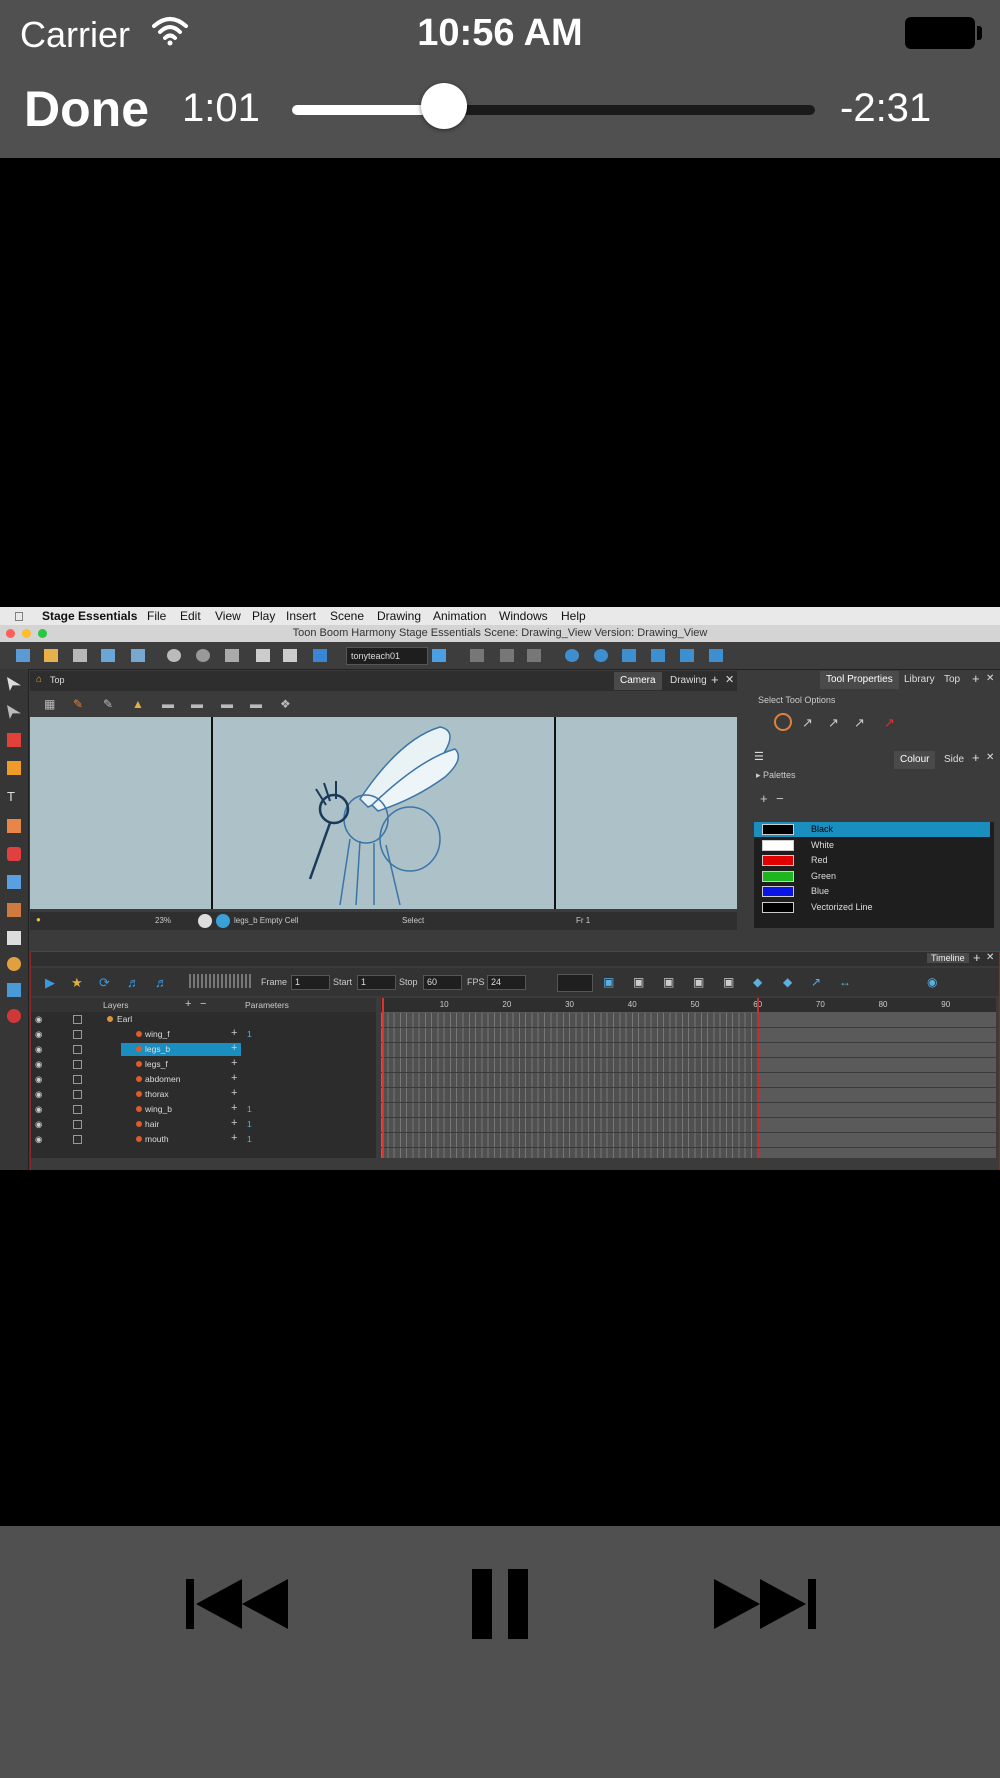  What do you see at coordinates (506, 982) in the screenshot?
I see `fps-field: 24` at bounding box center [506, 982].